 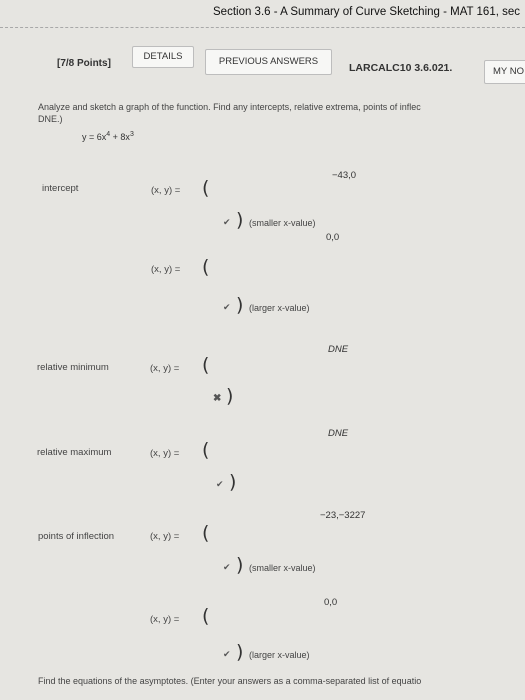 I want to click on instructions-continued: DNE.), so click(x=50, y=119).